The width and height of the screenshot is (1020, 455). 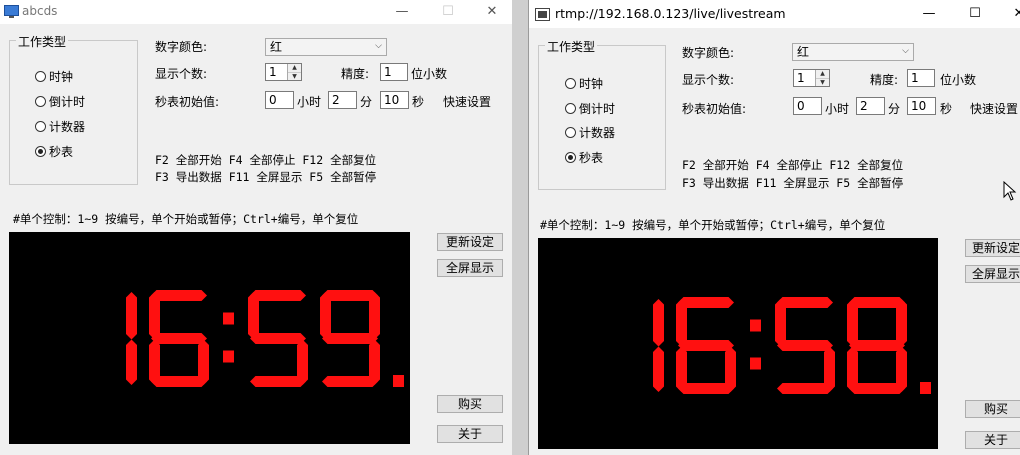 What do you see at coordinates (591, 157) in the screenshot?
I see `radio-label: 秒表` at bounding box center [591, 157].